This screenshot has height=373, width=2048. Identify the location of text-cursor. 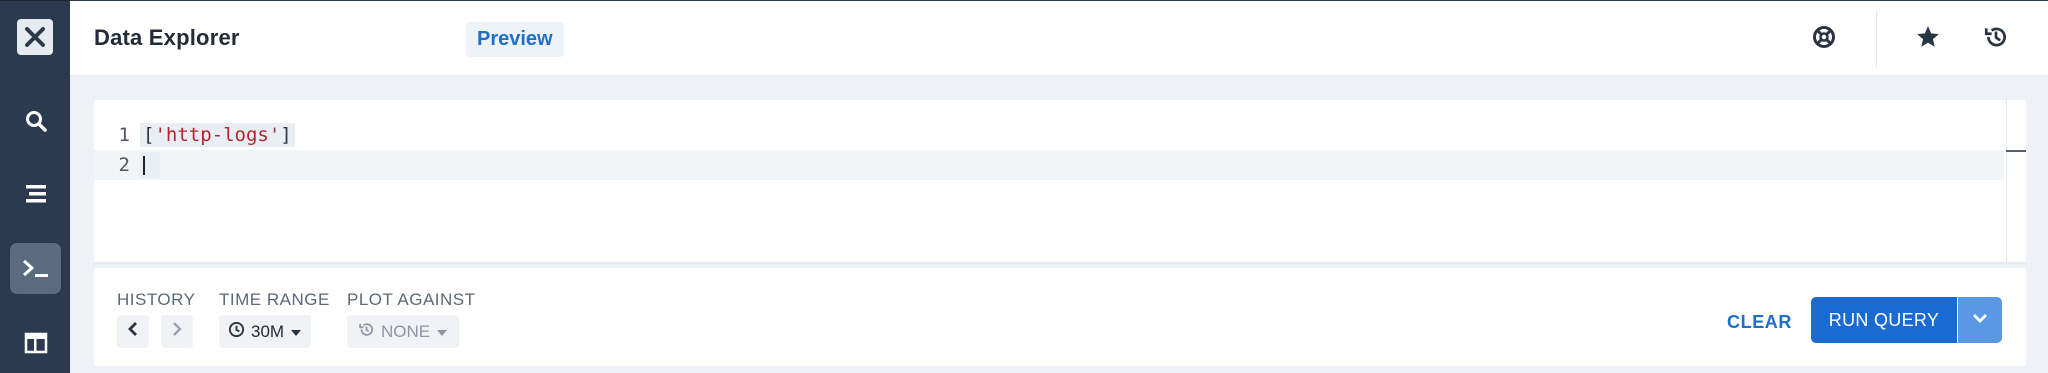
(150, 165).